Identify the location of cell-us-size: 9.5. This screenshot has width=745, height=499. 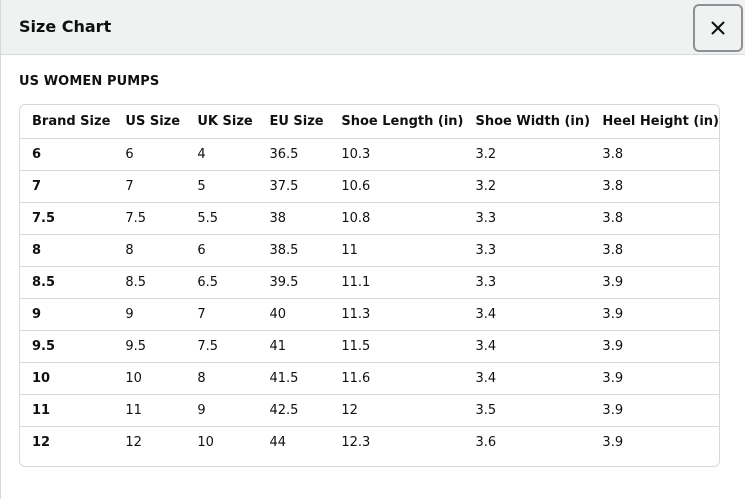
(149, 346).